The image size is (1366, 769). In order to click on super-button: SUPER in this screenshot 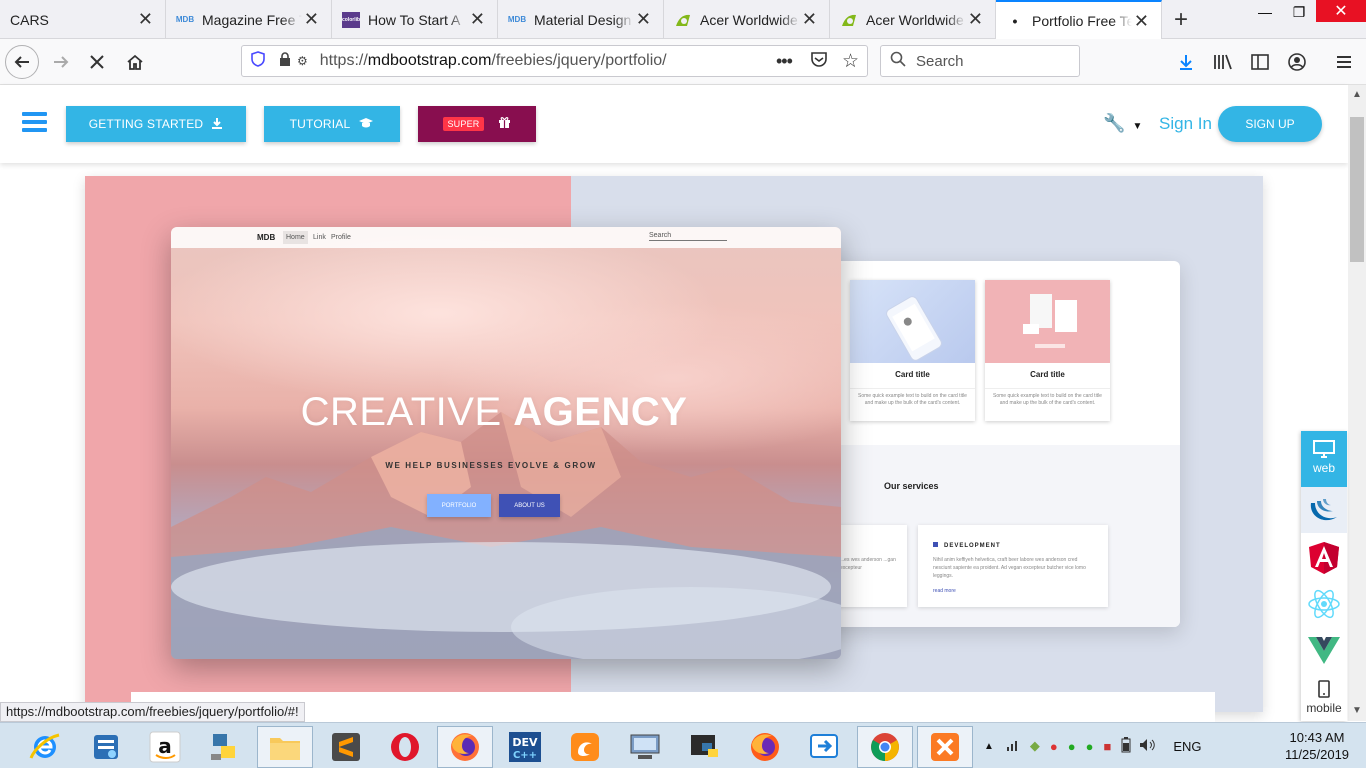, I will do `click(477, 124)`.